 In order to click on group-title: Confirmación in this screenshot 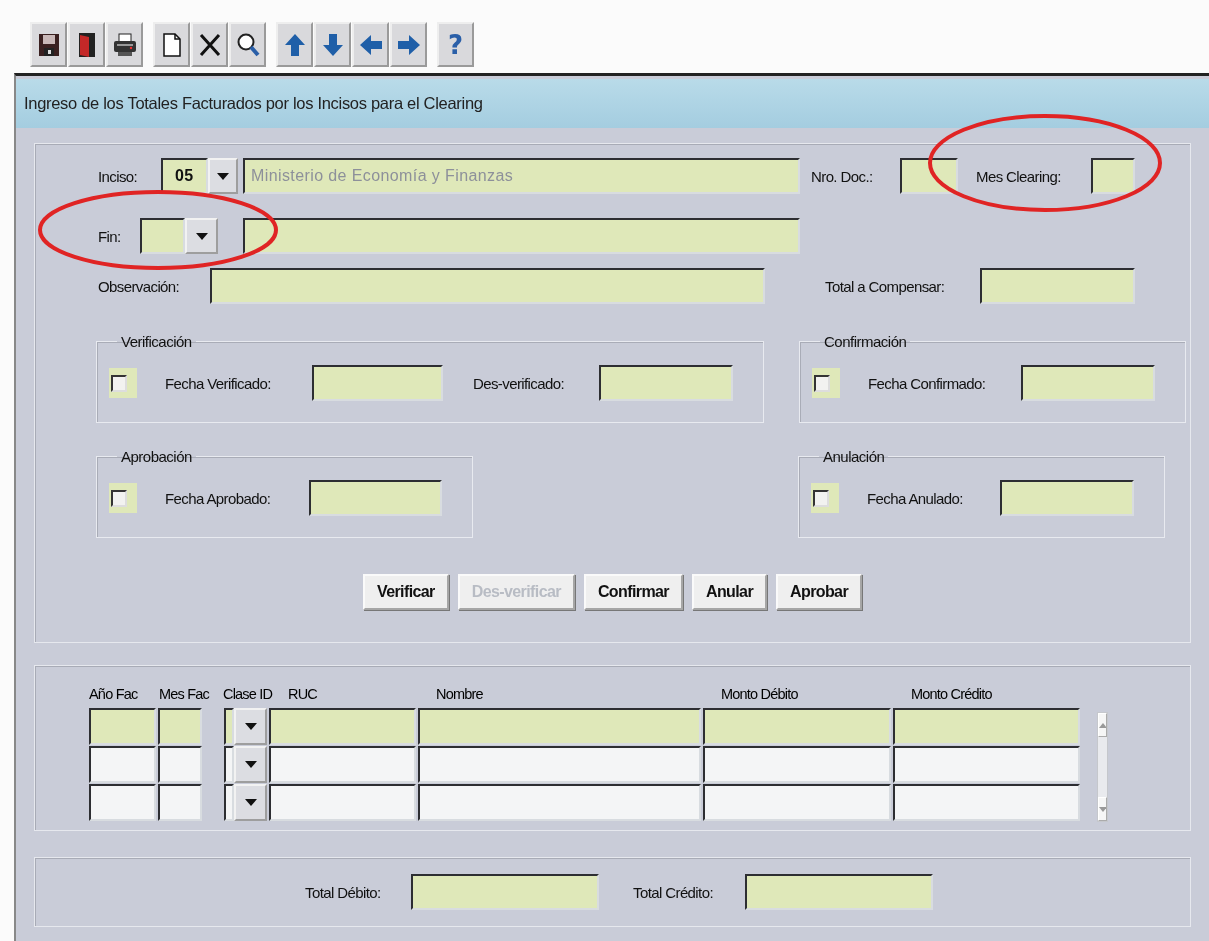, I will do `click(865, 341)`.